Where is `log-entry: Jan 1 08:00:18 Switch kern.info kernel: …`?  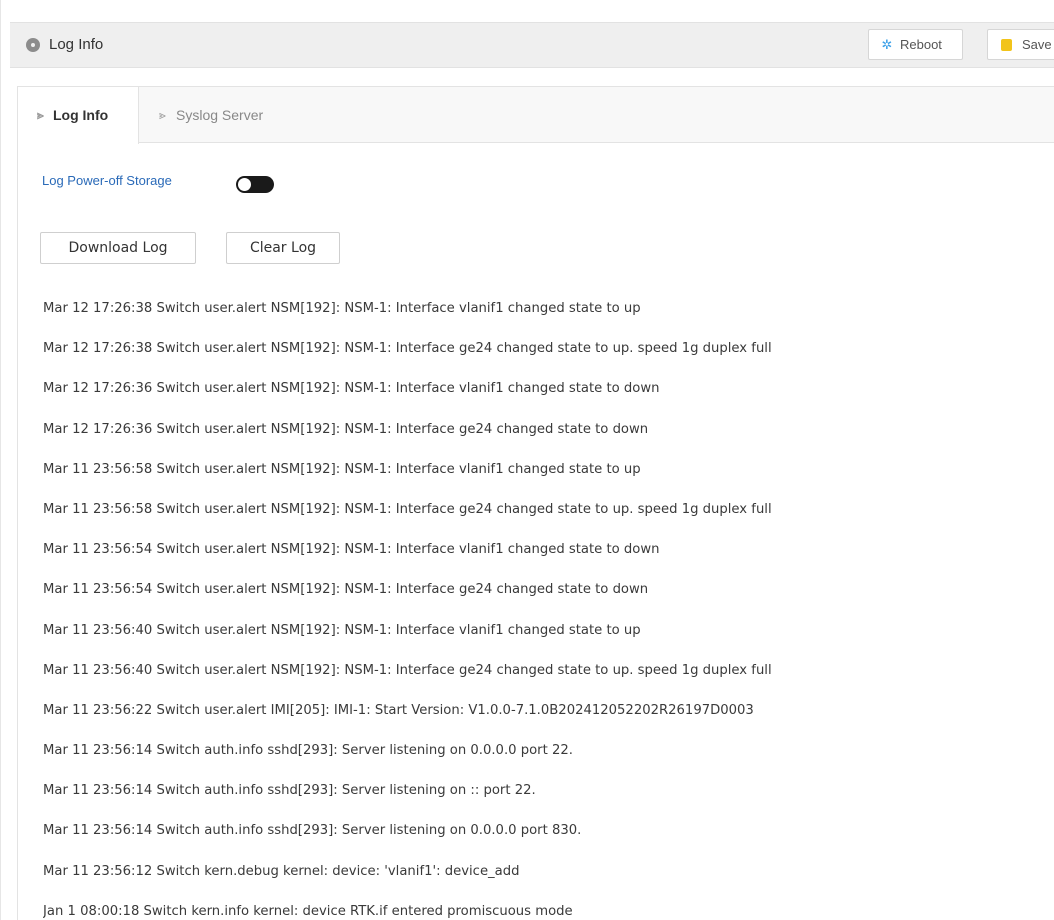 log-entry: Jan 1 08:00:18 Switch kern.info kernel: … is located at coordinates (308, 911).